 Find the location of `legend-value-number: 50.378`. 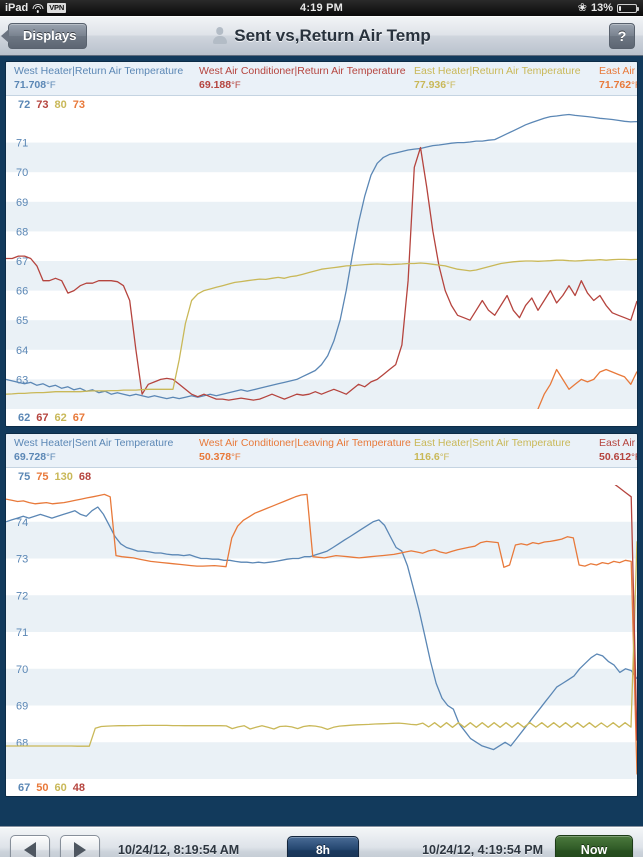

legend-value-number: 50.378 is located at coordinates (215, 456).